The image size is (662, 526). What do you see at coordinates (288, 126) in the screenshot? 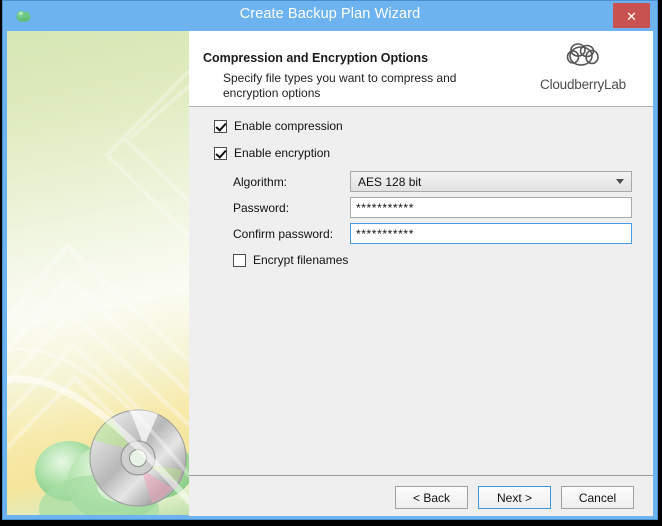
I see `enable-compression-label: Enable compression` at bounding box center [288, 126].